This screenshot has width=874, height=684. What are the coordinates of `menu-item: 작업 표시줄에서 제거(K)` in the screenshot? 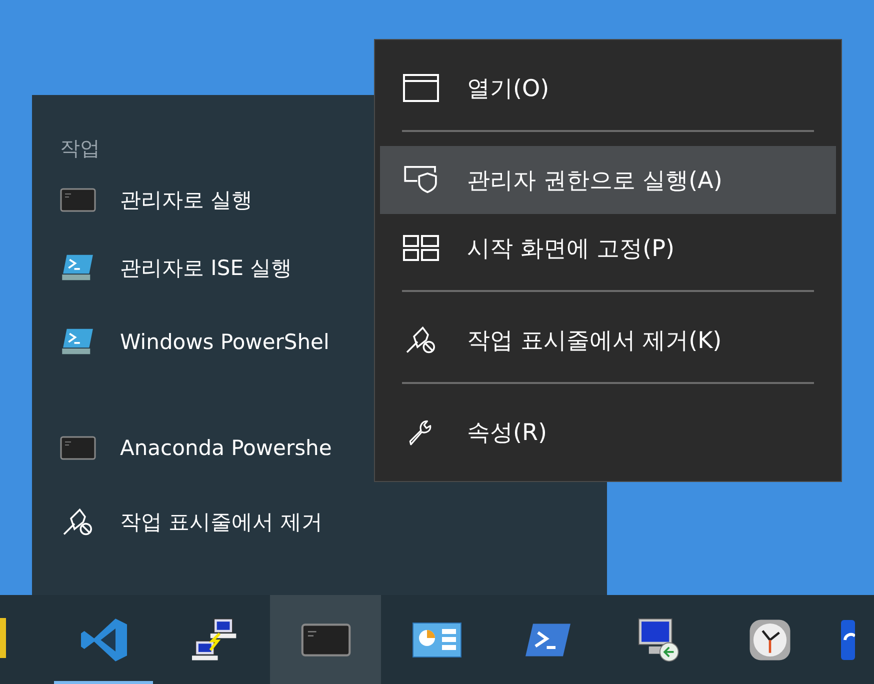 It's located at (608, 340).